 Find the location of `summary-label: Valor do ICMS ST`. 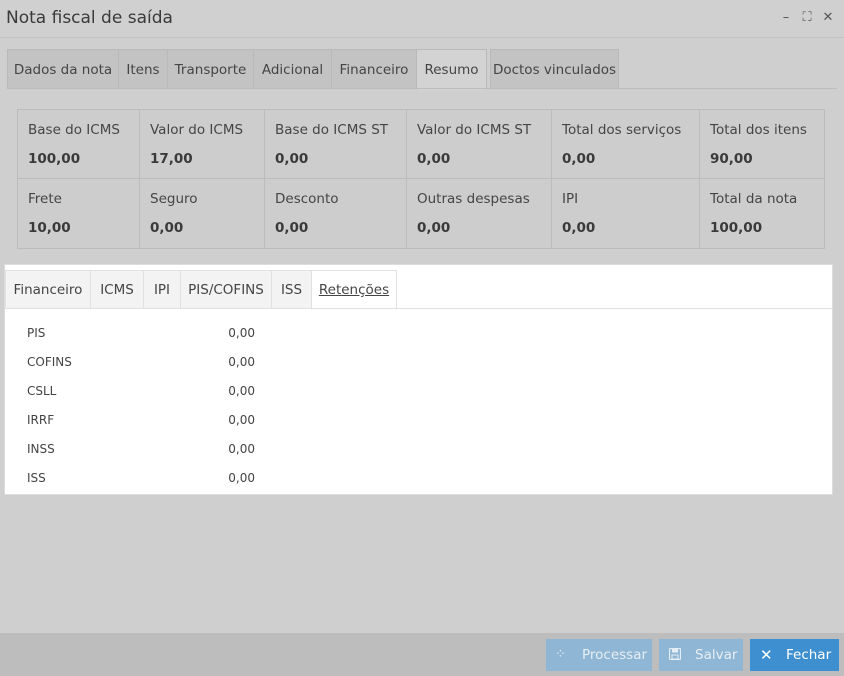

summary-label: Valor do ICMS ST is located at coordinates (474, 130).